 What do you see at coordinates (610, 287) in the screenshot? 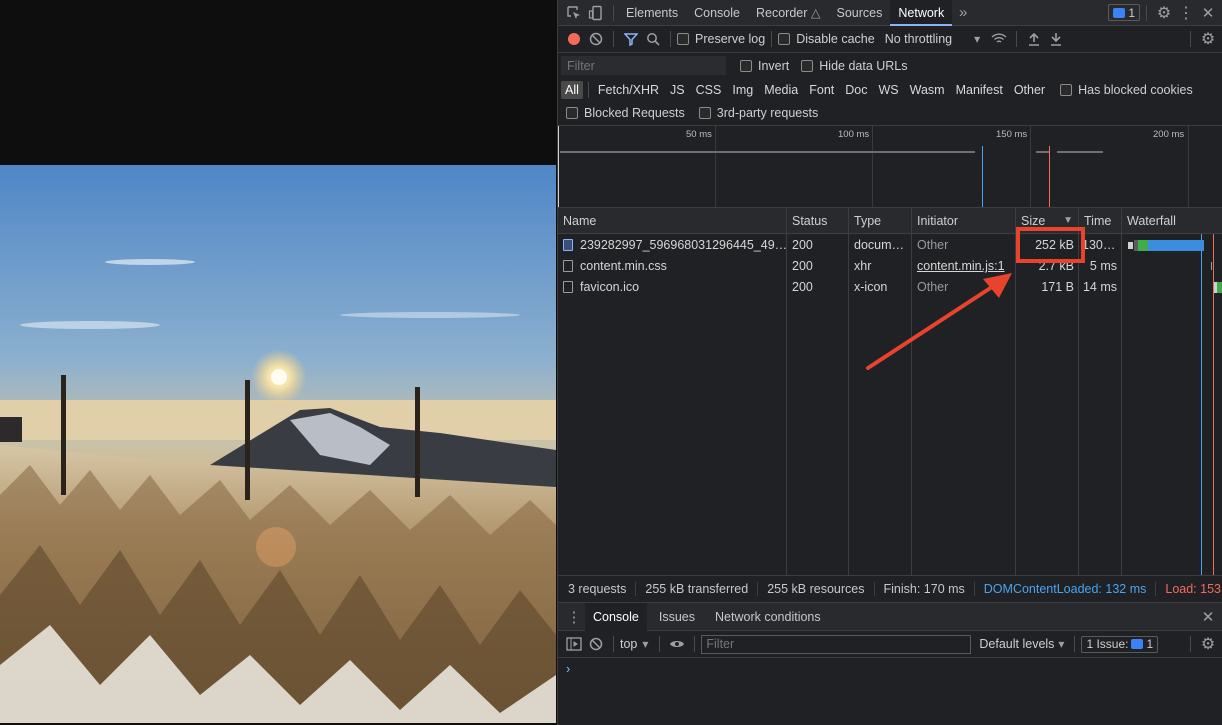
I see `request-name: favicon.ico` at bounding box center [610, 287].